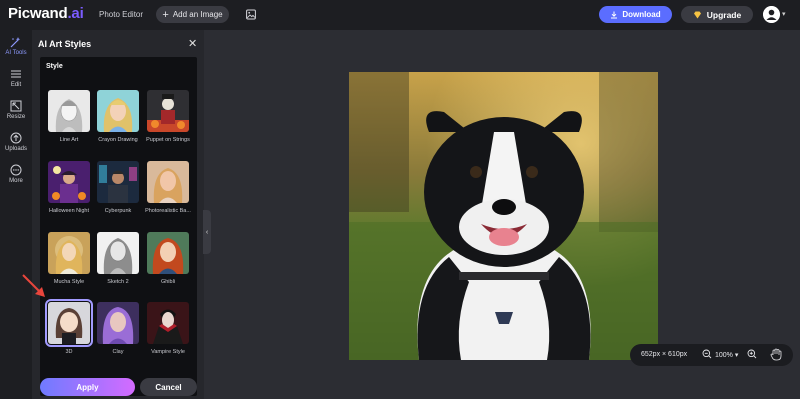 The height and width of the screenshot is (399, 800). I want to click on style-label: Line Art, so click(69, 140).